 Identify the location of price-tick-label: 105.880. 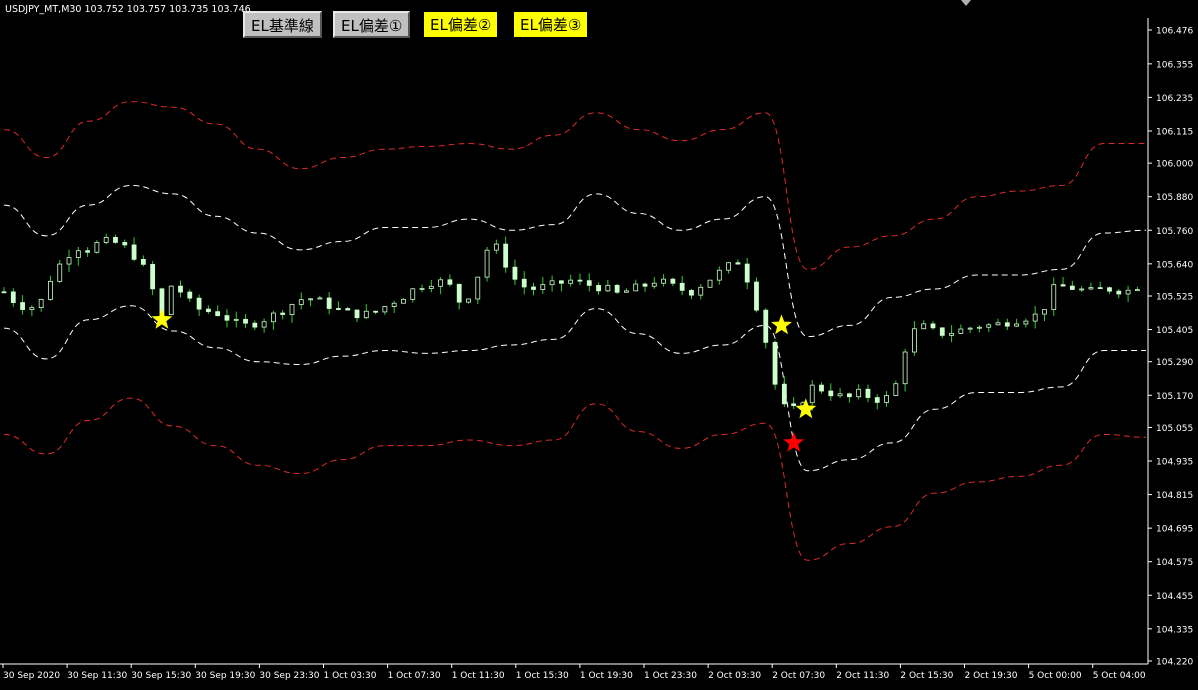
(1174, 198).